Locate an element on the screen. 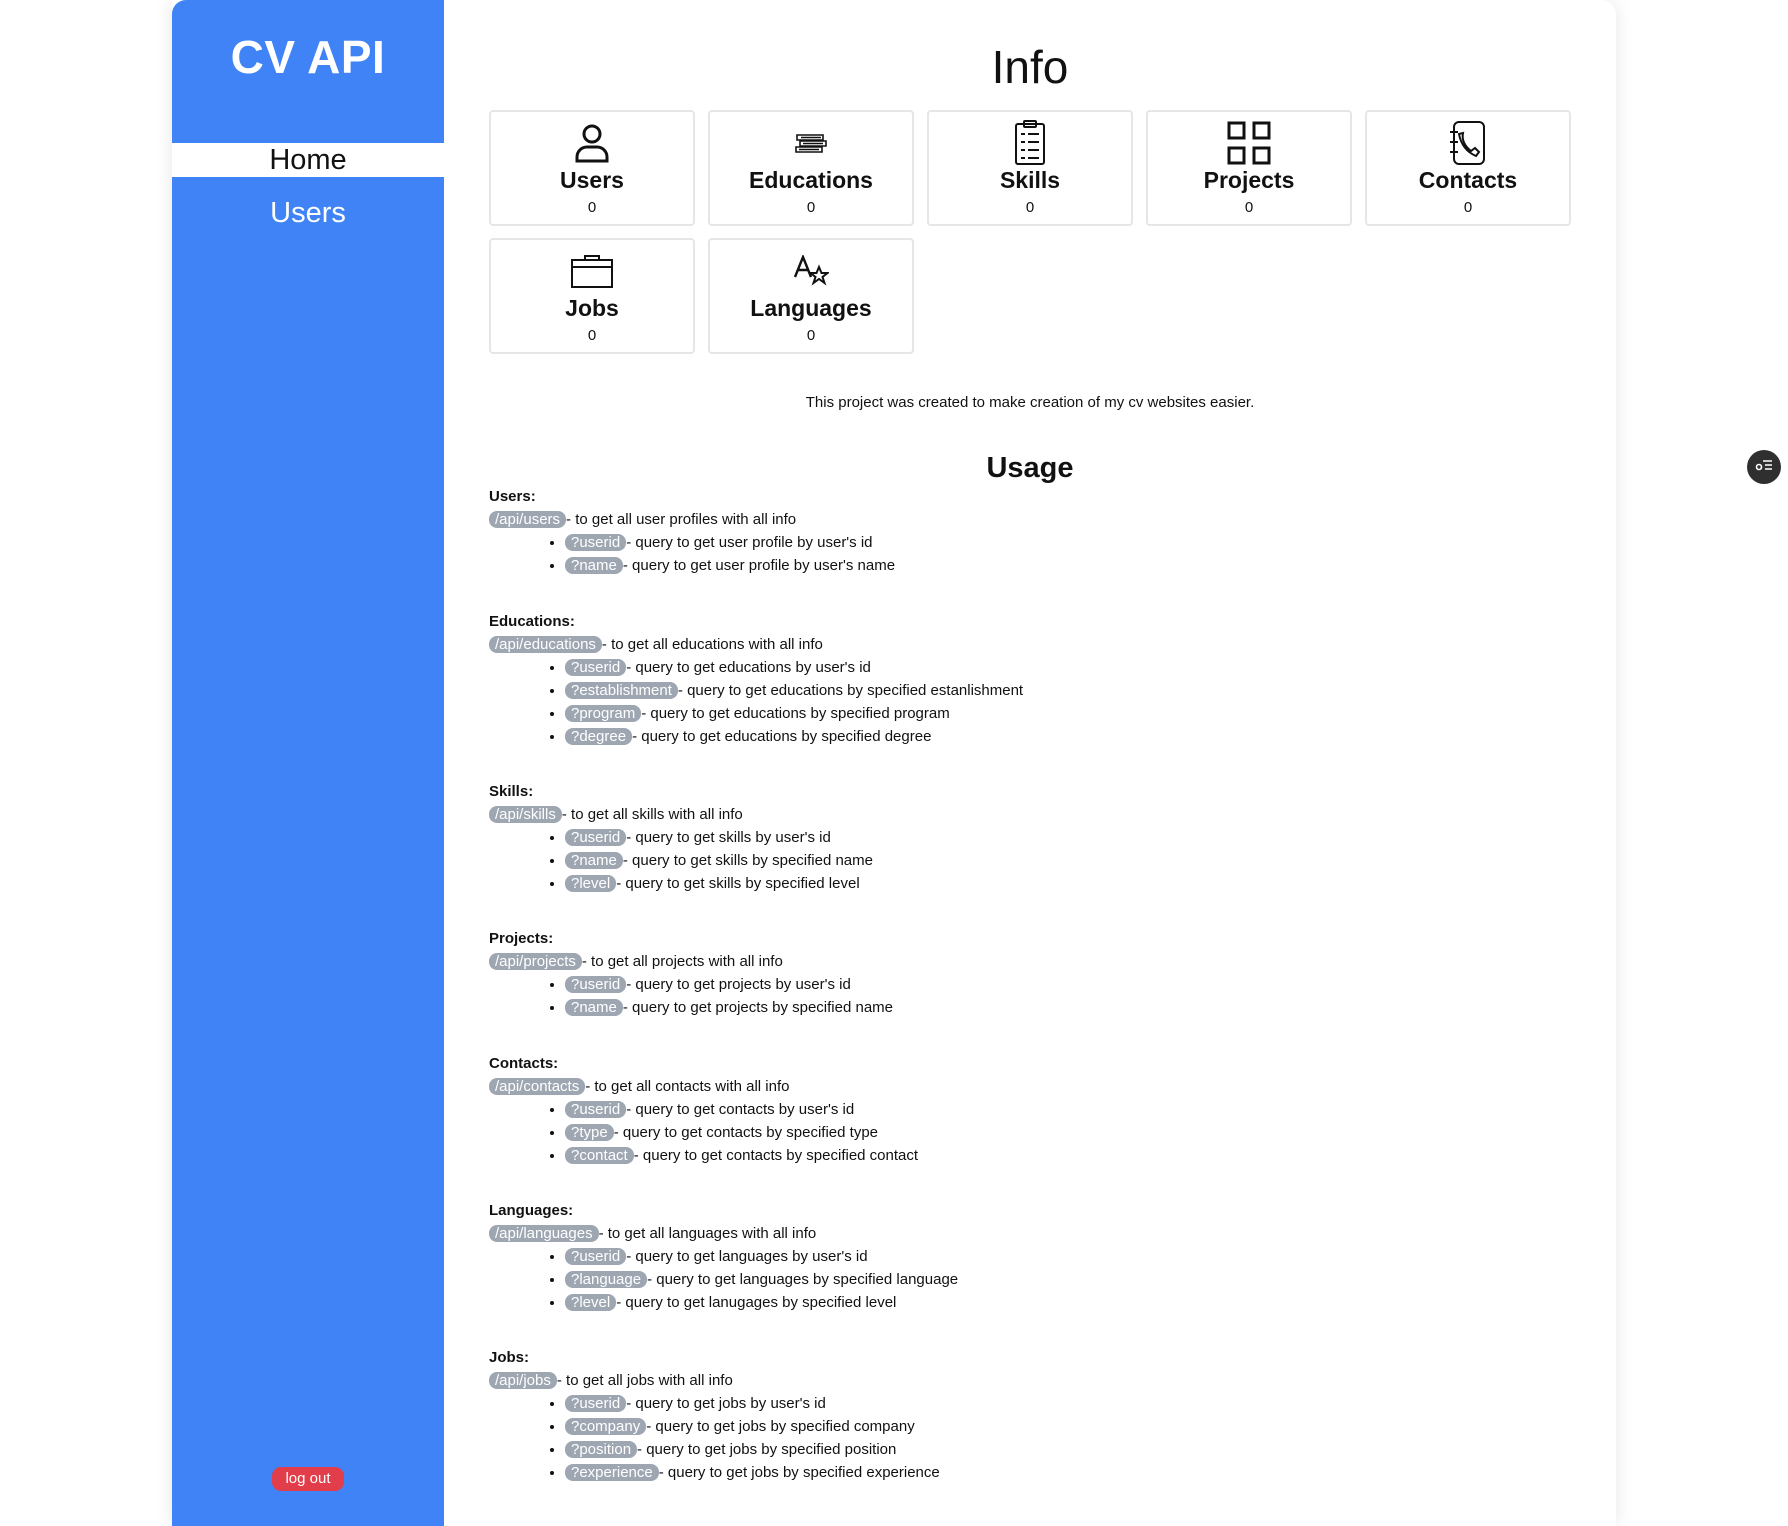  card-label: Users is located at coordinates (592, 180).